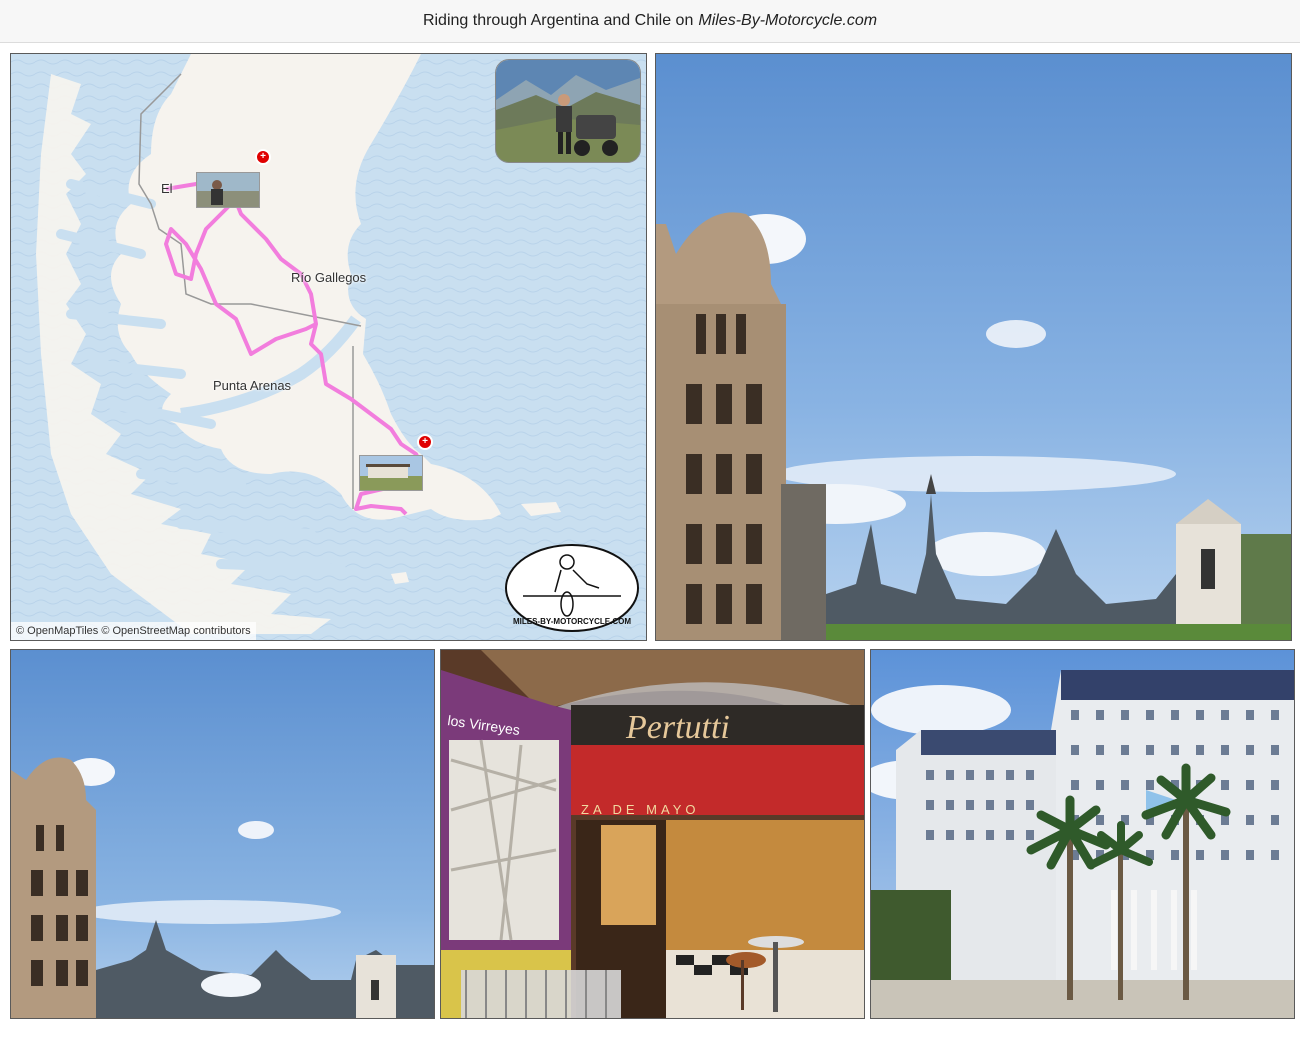 This screenshot has width=1300, height=1039. What do you see at coordinates (787, 21) in the screenshot?
I see `site-link: Miles-By-Motorcycle.com` at bounding box center [787, 21].